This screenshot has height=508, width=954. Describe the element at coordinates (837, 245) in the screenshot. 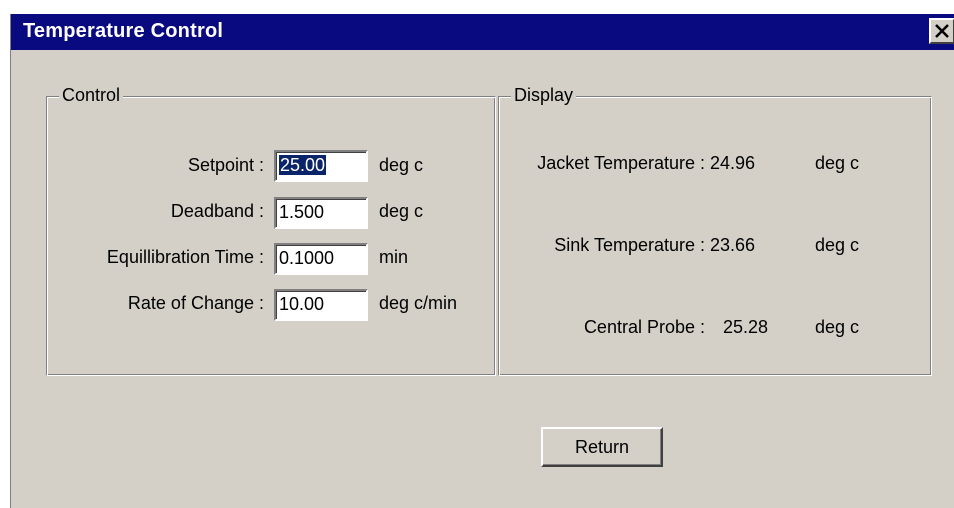

I see `sink-temperature-unit: deg c` at that location.